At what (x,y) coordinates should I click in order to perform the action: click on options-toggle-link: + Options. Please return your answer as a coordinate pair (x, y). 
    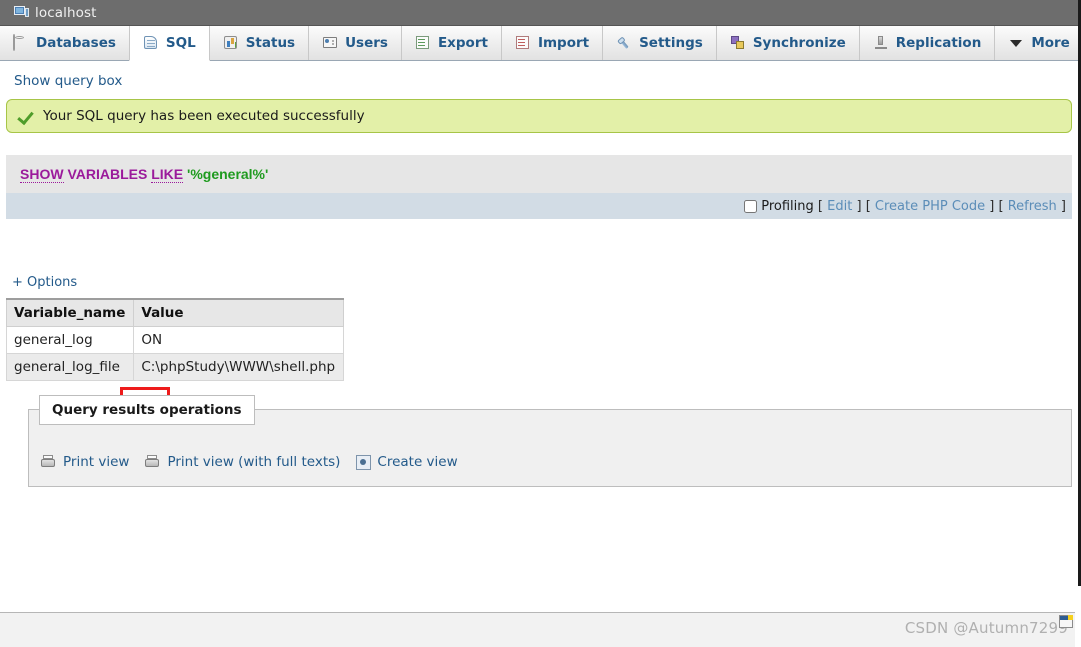
    Looking at the image, I should click on (44, 282).